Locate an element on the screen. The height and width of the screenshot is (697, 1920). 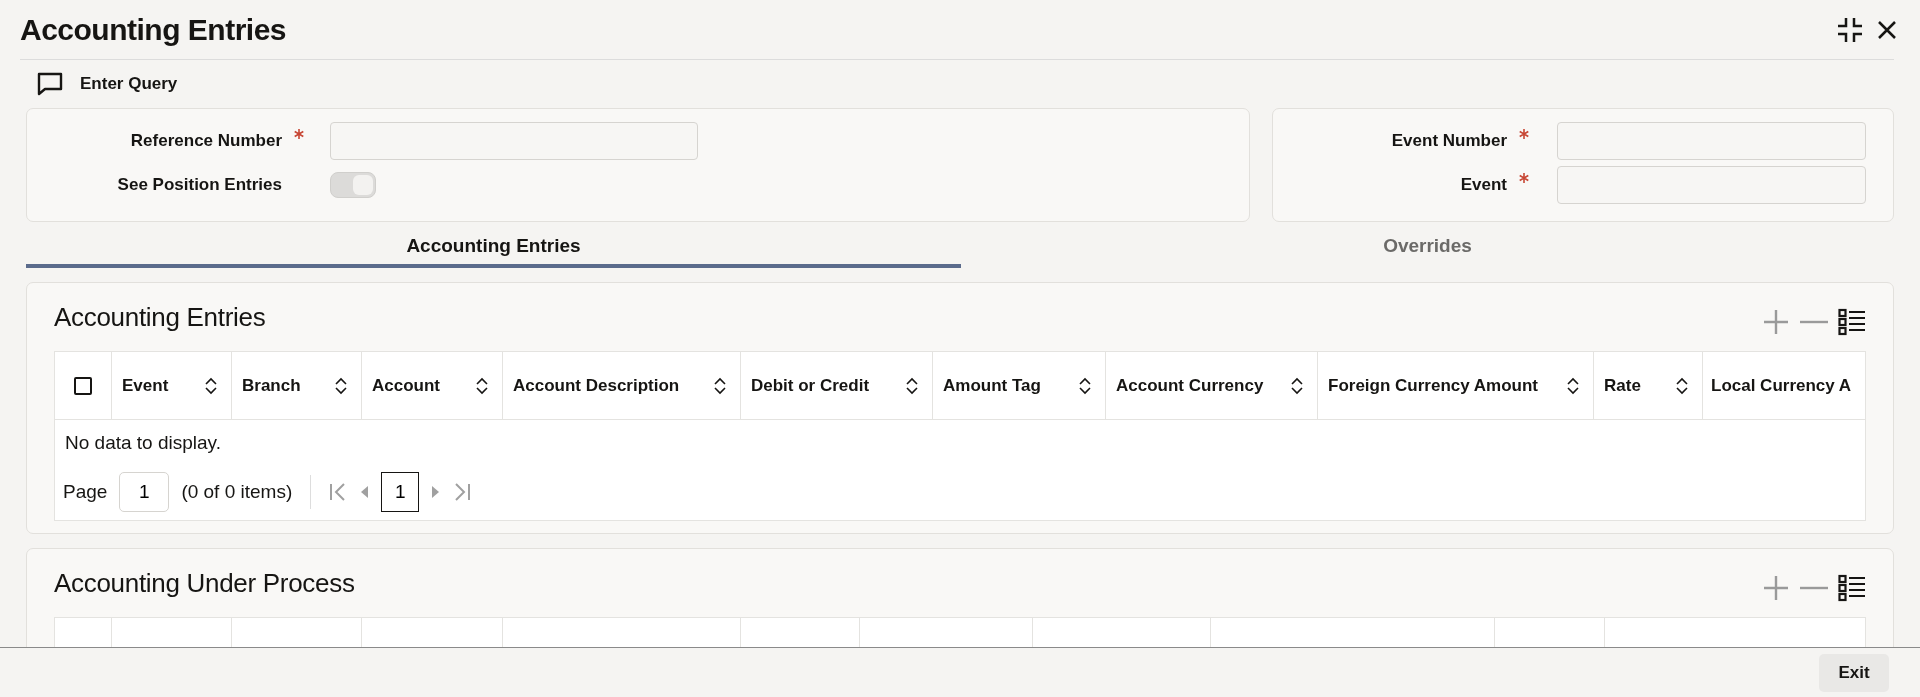
tab: Overrides is located at coordinates (1427, 247).